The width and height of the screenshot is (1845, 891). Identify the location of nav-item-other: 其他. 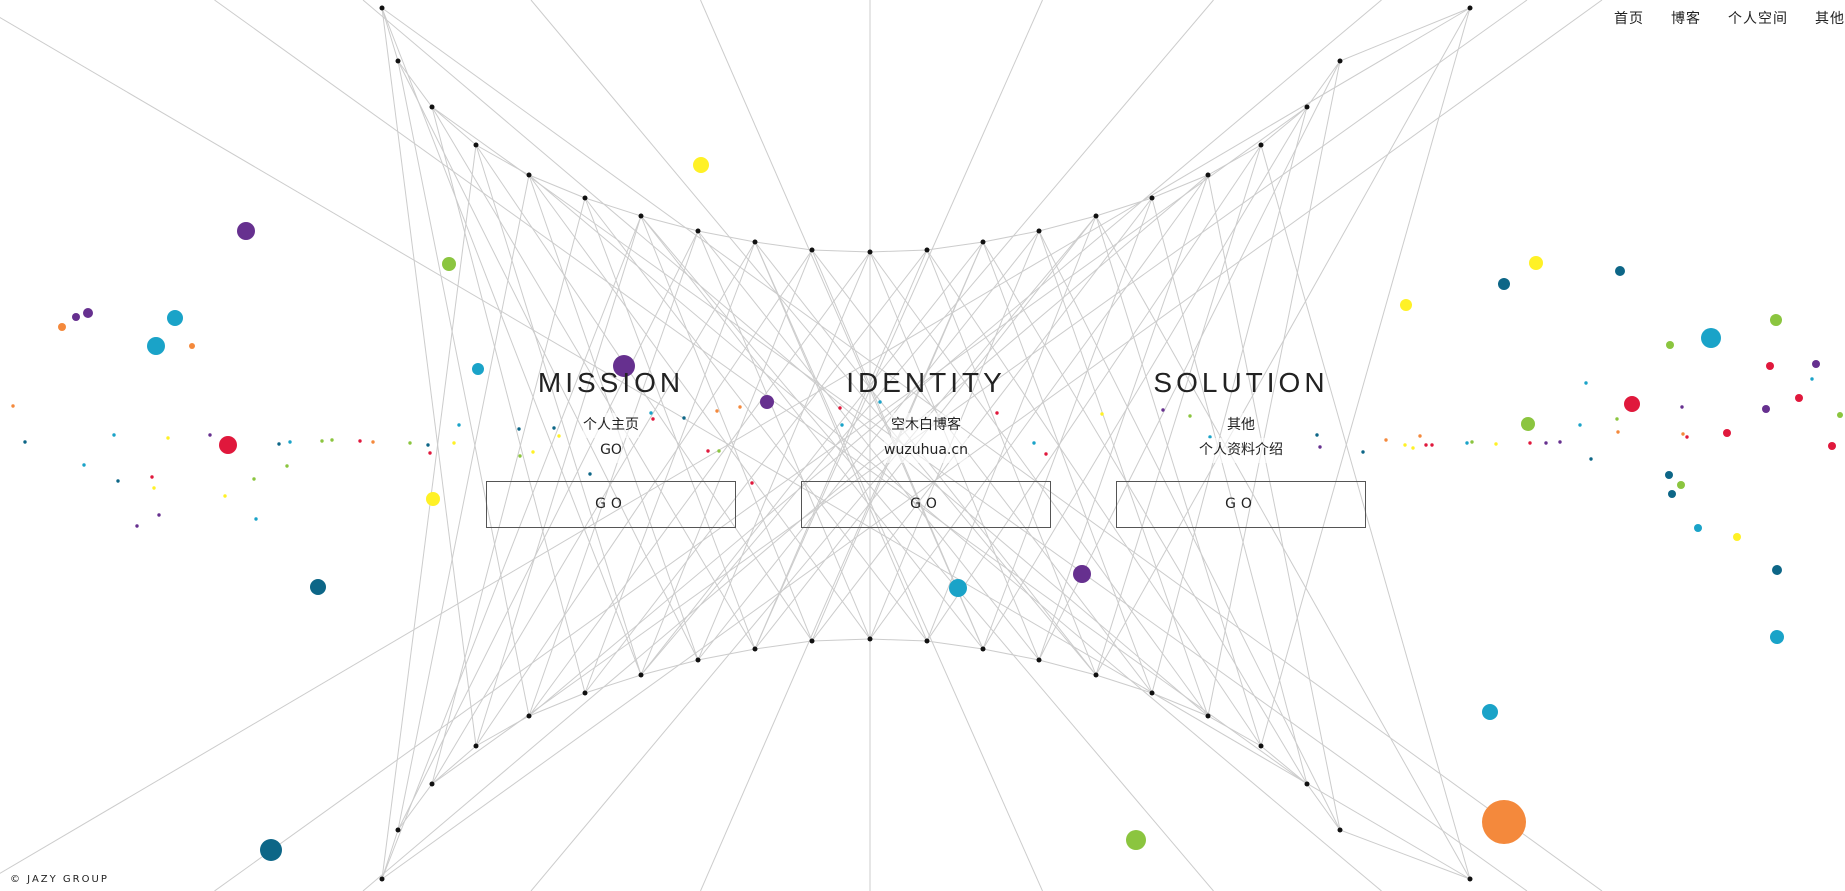
(1830, 18).